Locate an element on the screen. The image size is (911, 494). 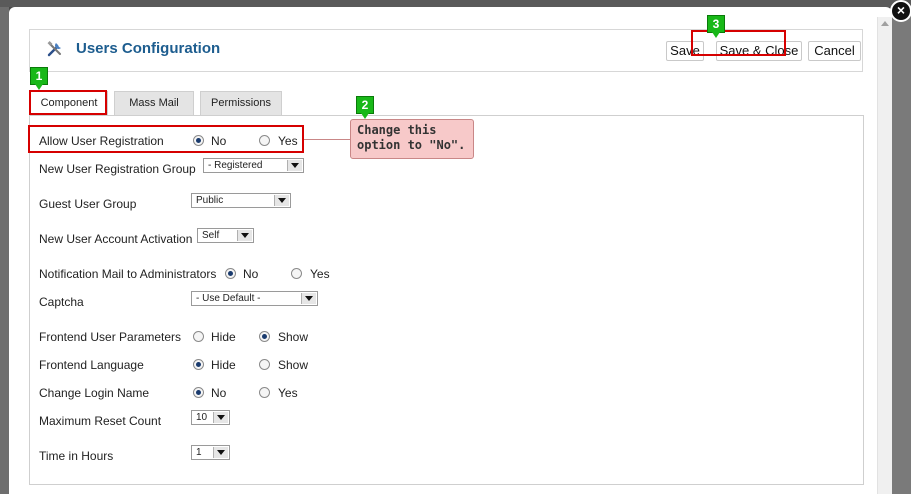
frontend-language-hide-radio is located at coordinates (198, 364).